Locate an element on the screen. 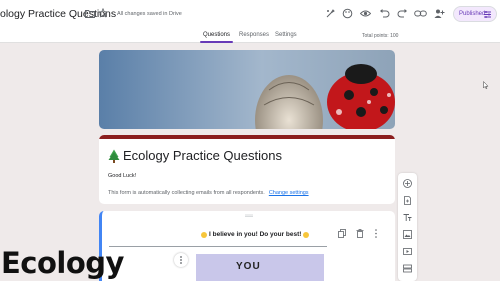 The width and height of the screenshot is (500, 281). mouse-cursor-icon is located at coordinates (486, 85).